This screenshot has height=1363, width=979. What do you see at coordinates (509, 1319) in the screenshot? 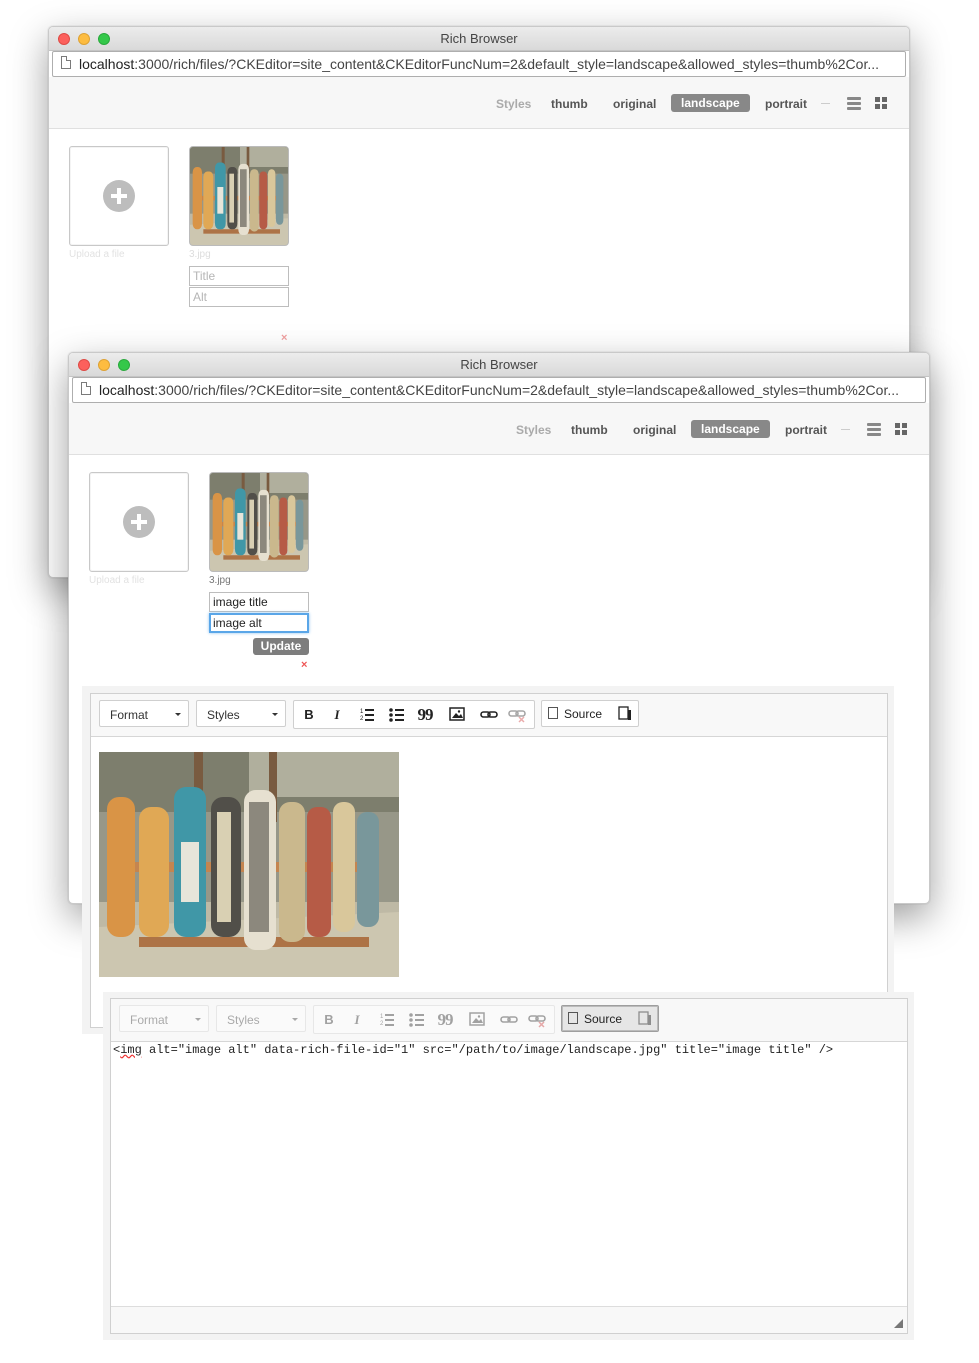
I see `editor-bottom-bar` at bounding box center [509, 1319].